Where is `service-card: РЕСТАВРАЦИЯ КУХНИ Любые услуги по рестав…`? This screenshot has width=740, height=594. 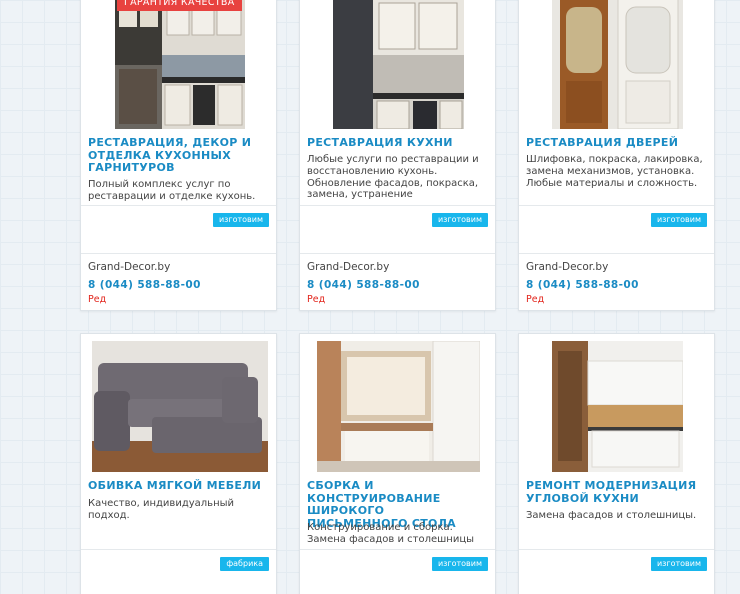 service-card: РЕСТАВРАЦИЯ КУХНИ Любые услуги по рестав… is located at coordinates (397, 155).